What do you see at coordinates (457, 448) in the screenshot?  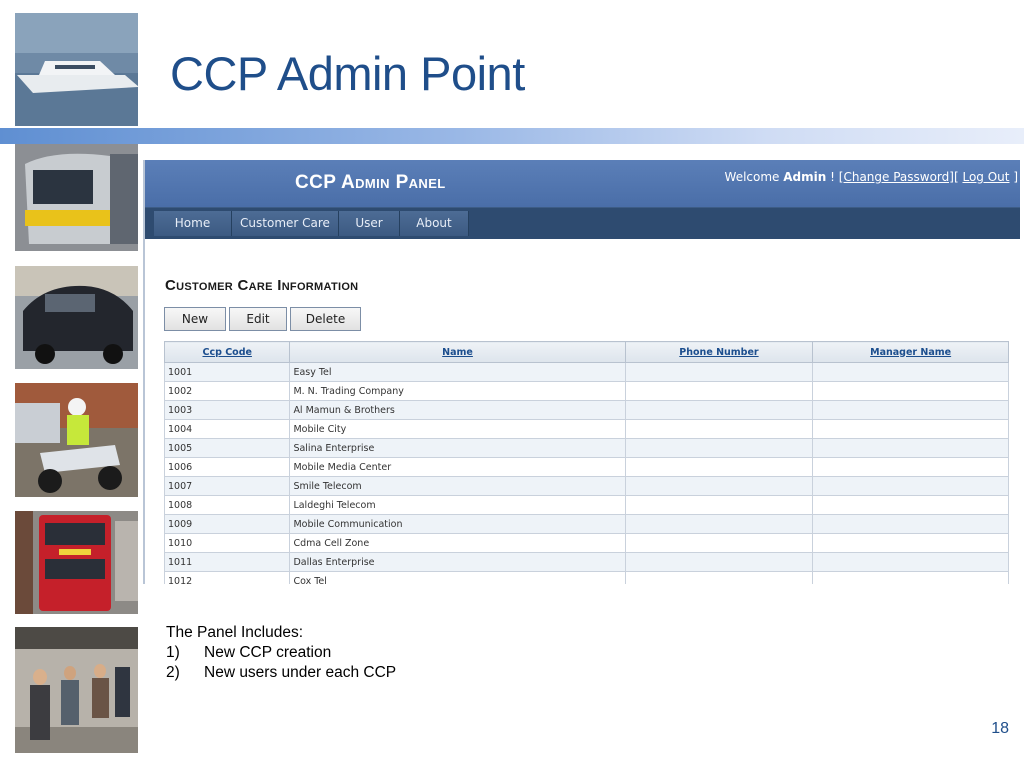 I see `cell-name: Salina Enterprise` at bounding box center [457, 448].